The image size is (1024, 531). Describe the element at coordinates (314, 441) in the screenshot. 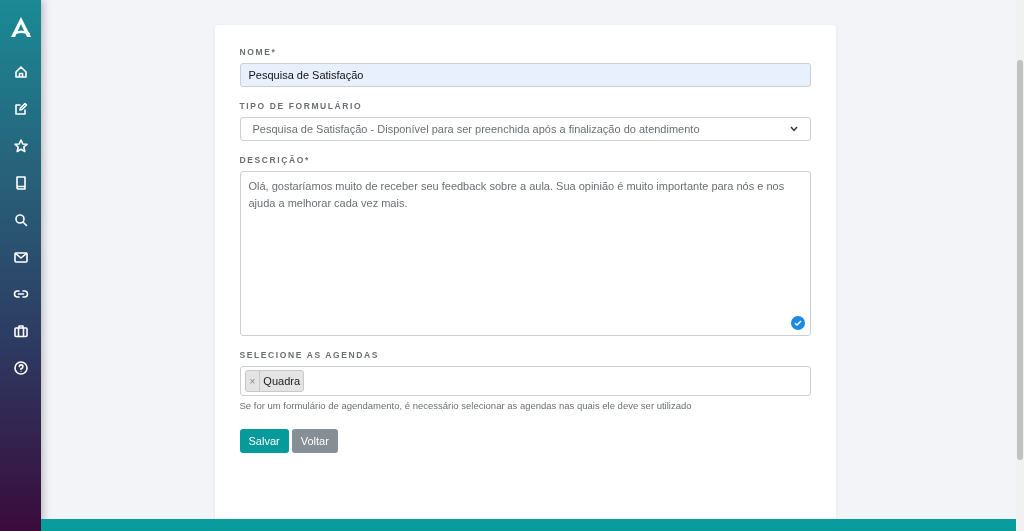

I see `back-button: Voltar` at that location.